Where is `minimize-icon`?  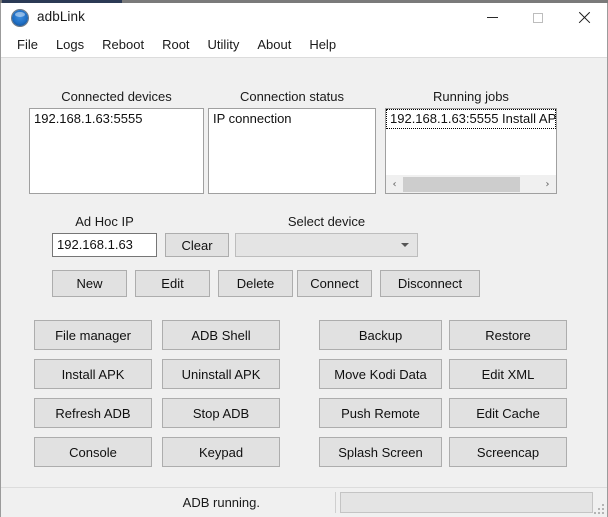
minimize-icon is located at coordinates (492, 17).